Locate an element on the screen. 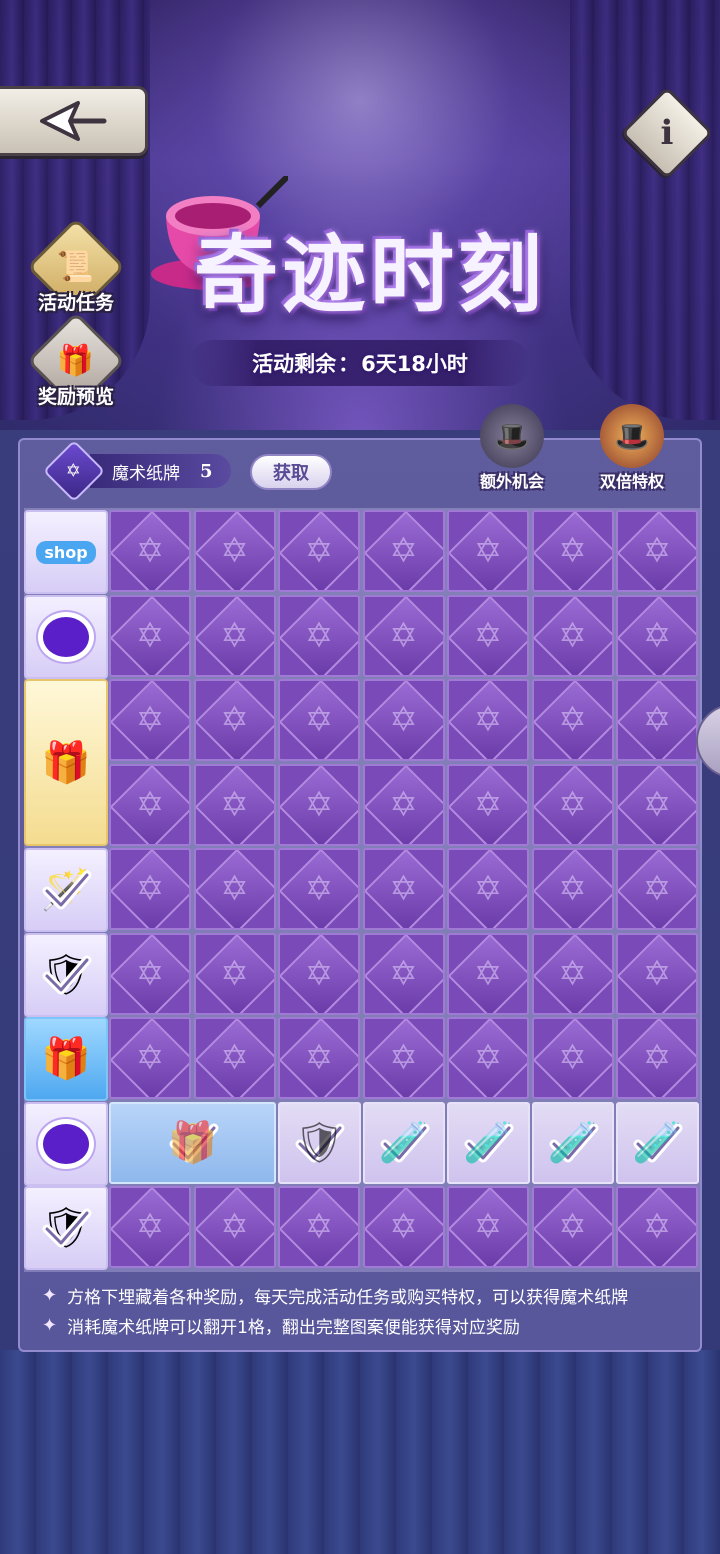 Image resolution: width=720 pixels, height=1554 pixels. row-reward-gift: 🎁 is located at coordinates (66, 762).